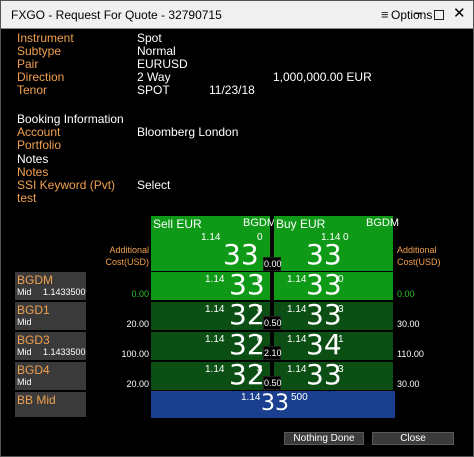 This screenshot has height=457, width=474. Describe the element at coordinates (156, 51) in the screenshot. I see `subtype-value: Normal` at that location.